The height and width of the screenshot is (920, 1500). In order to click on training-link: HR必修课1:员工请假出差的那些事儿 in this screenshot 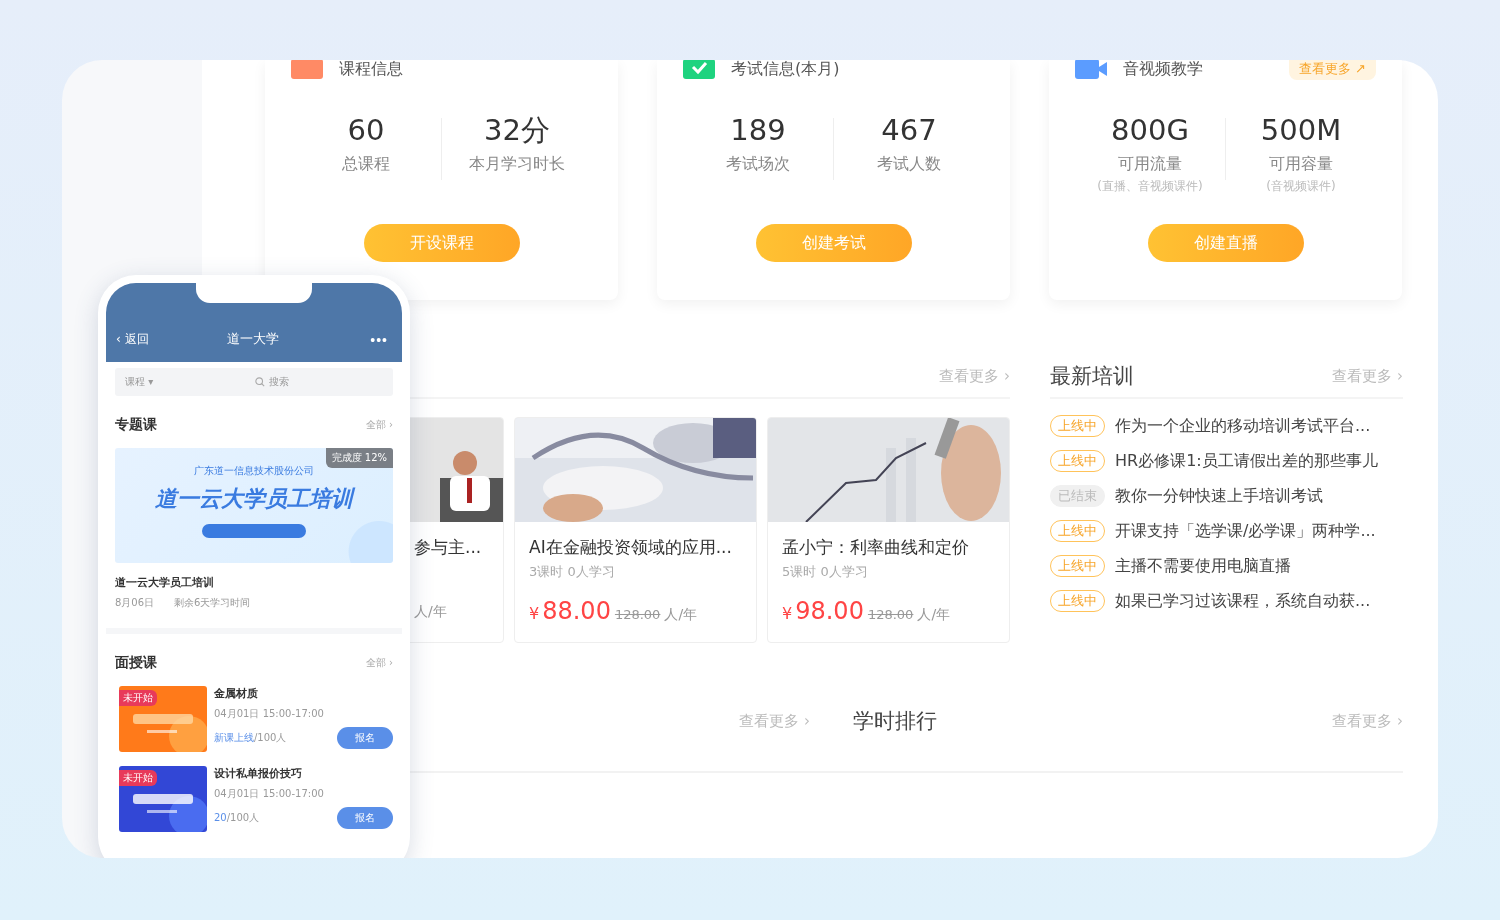, I will do `click(1246, 461)`.